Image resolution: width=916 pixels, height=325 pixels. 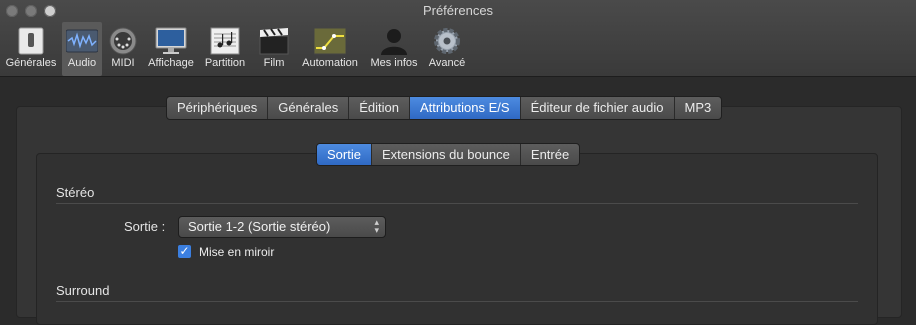 I want to click on monitor-icon, so click(x=171, y=40).